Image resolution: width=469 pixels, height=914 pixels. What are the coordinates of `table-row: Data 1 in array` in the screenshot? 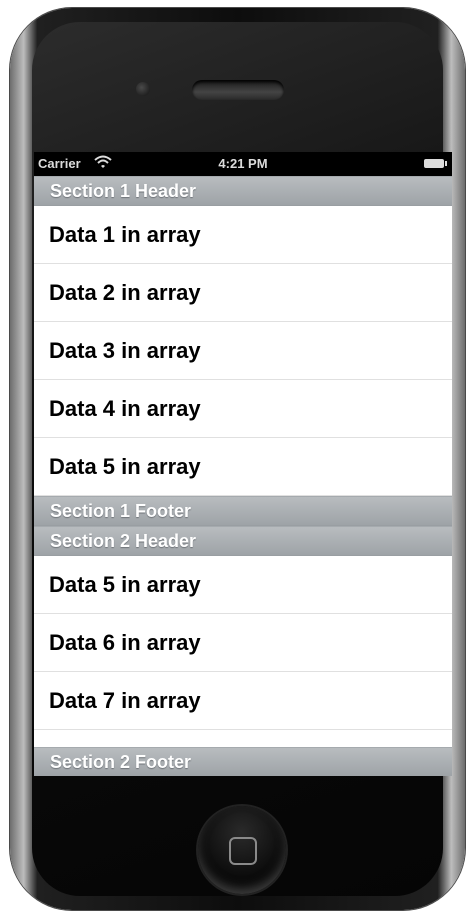 It's located at (243, 235).